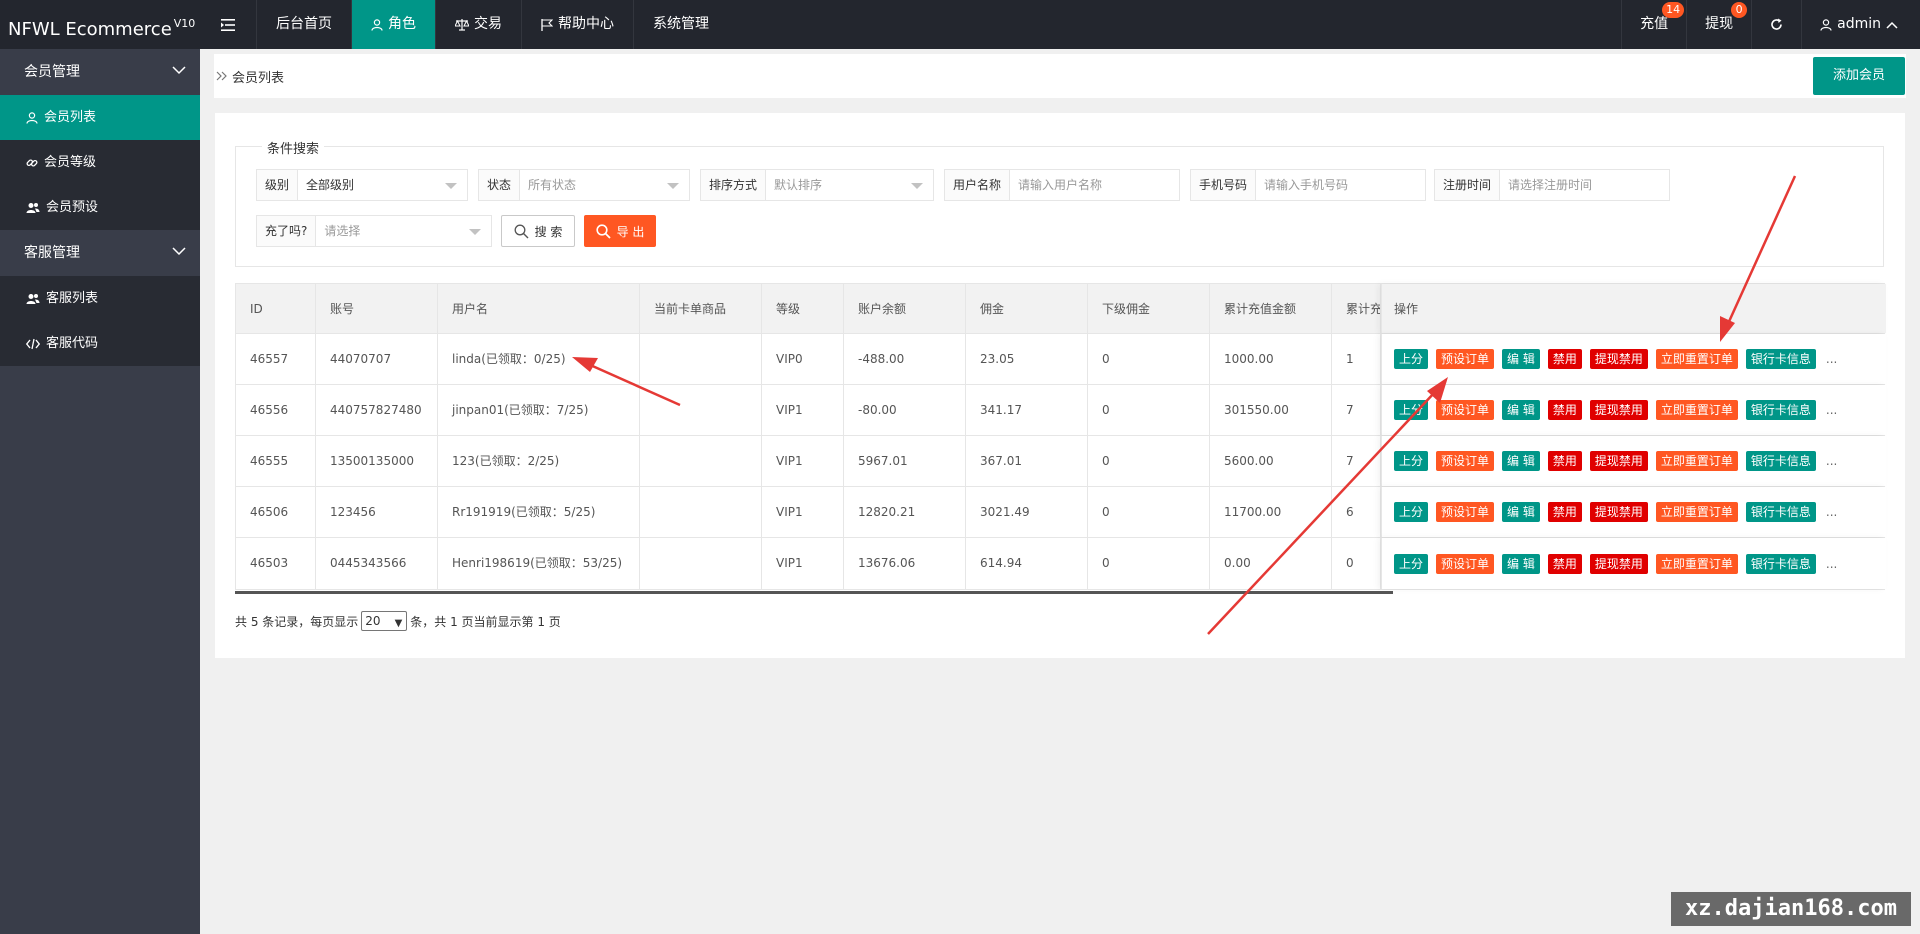 This screenshot has height=934, width=1920. I want to click on table-cell: 1, so click(1356, 359).